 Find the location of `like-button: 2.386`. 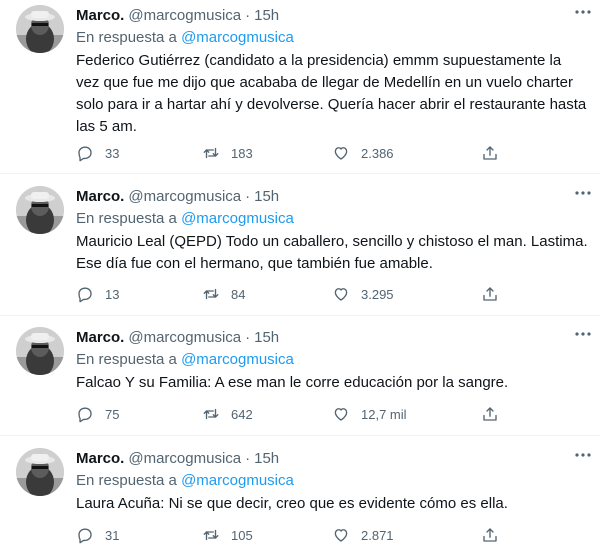

like-button: 2.386 is located at coordinates (363, 153).